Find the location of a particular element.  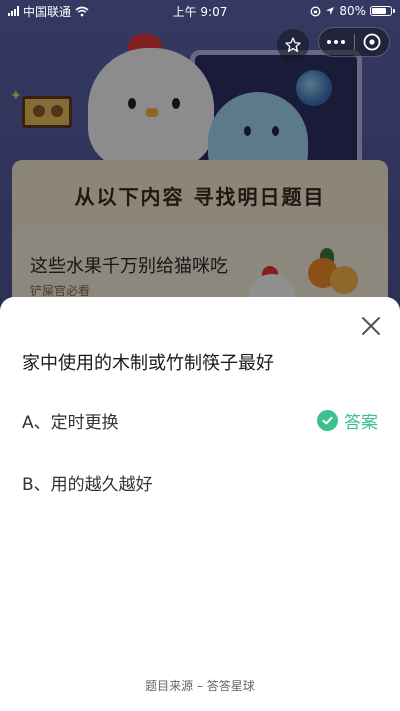

carrier-name: 中国联通 is located at coordinates (47, 11).